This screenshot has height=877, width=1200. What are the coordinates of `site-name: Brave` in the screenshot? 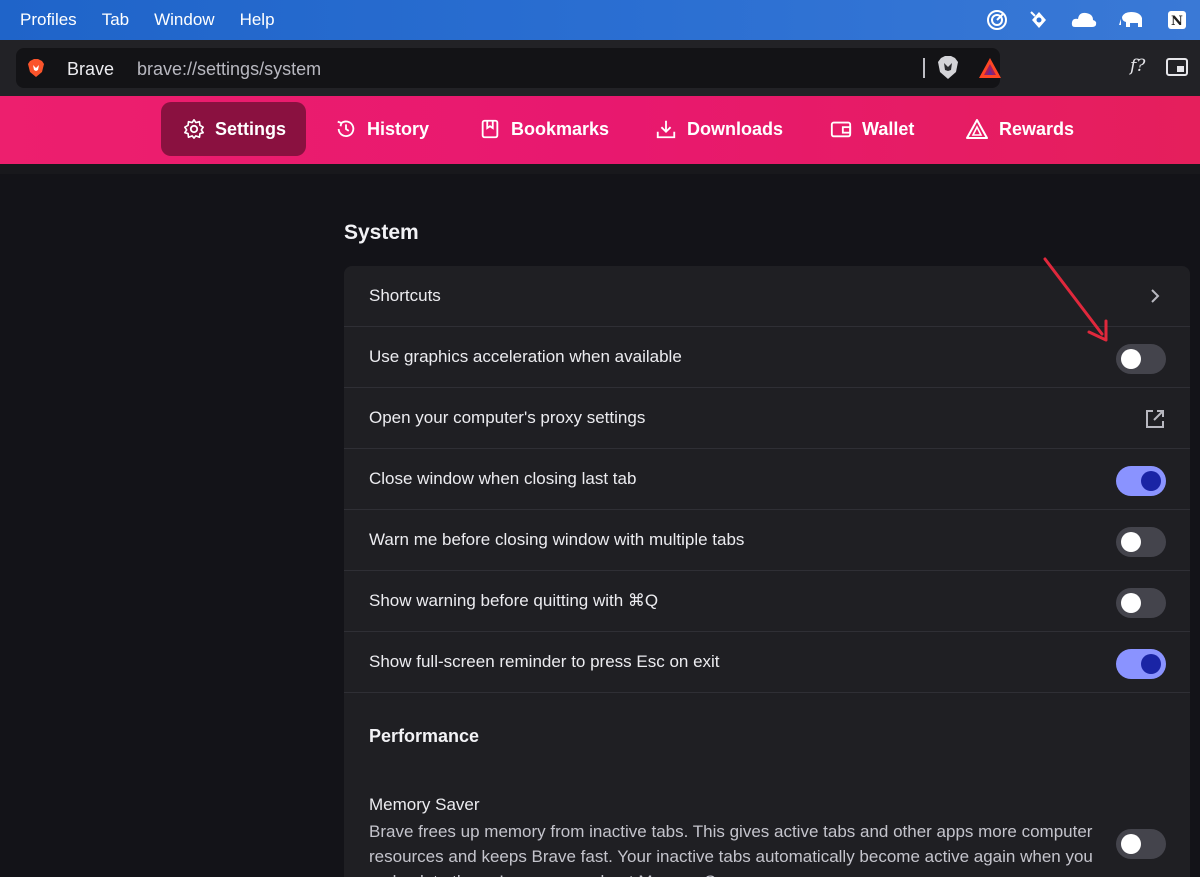 It's located at (91, 69).